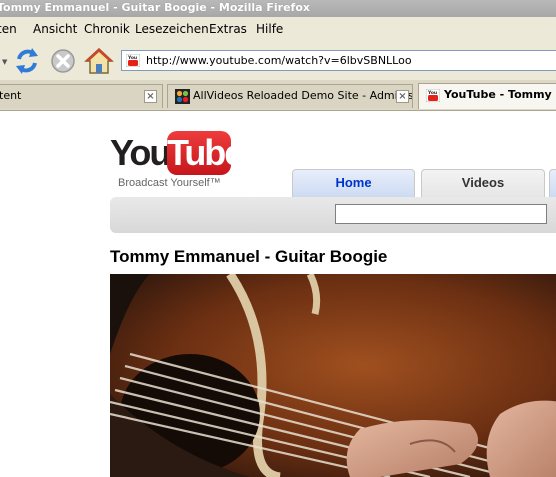  Describe the element at coordinates (205, 153) in the screenshot. I see `logo-tube-text: Tube` at that location.